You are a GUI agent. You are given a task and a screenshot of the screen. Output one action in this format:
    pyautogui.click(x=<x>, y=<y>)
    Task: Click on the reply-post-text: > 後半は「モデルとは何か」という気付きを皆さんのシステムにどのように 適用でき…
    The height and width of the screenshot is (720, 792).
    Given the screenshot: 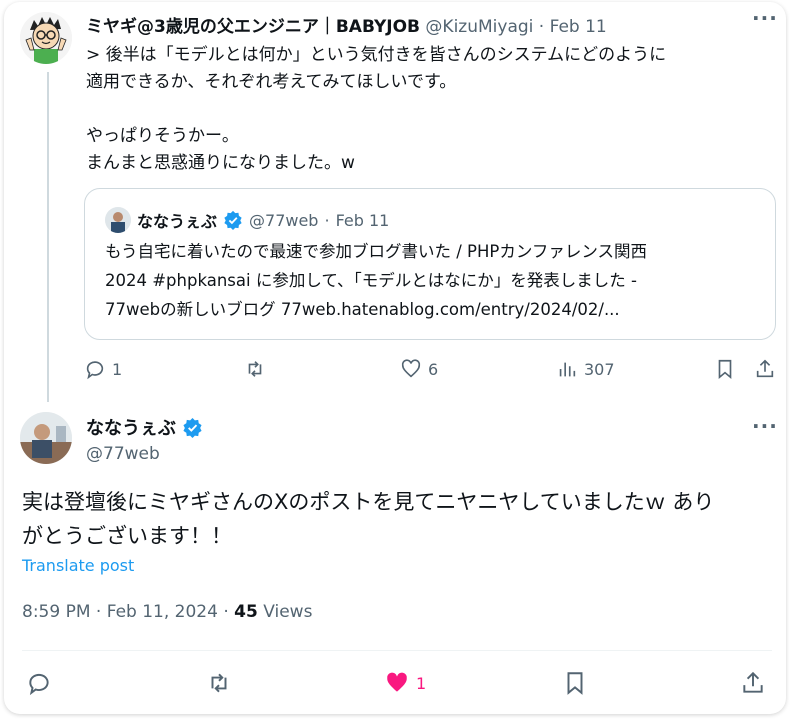 What is the action you would take?
    pyautogui.click(x=376, y=109)
    